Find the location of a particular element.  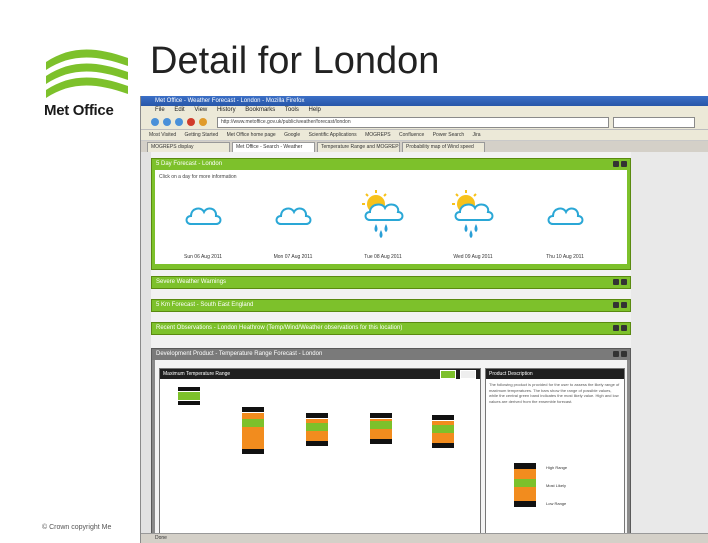

forecast-day: Sun 06 Aug 2011 is located at coordinates (203, 225).